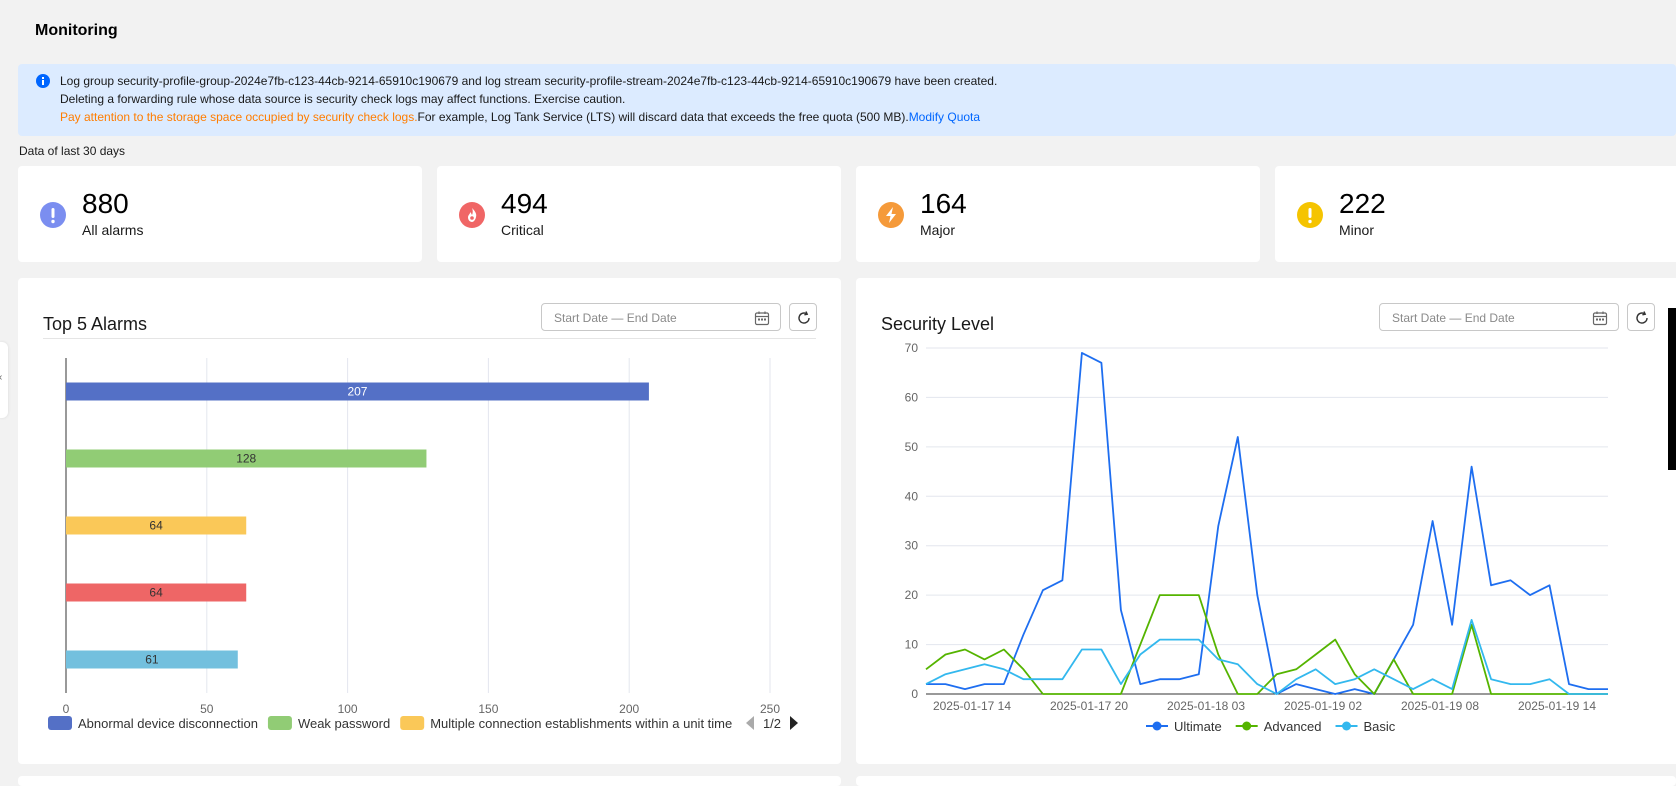 The height and width of the screenshot is (786, 1676). What do you see at coordinates (1293, 726) in the screenshot?
I see `legend-label: Advanced` at bounding box center [1293, 726].